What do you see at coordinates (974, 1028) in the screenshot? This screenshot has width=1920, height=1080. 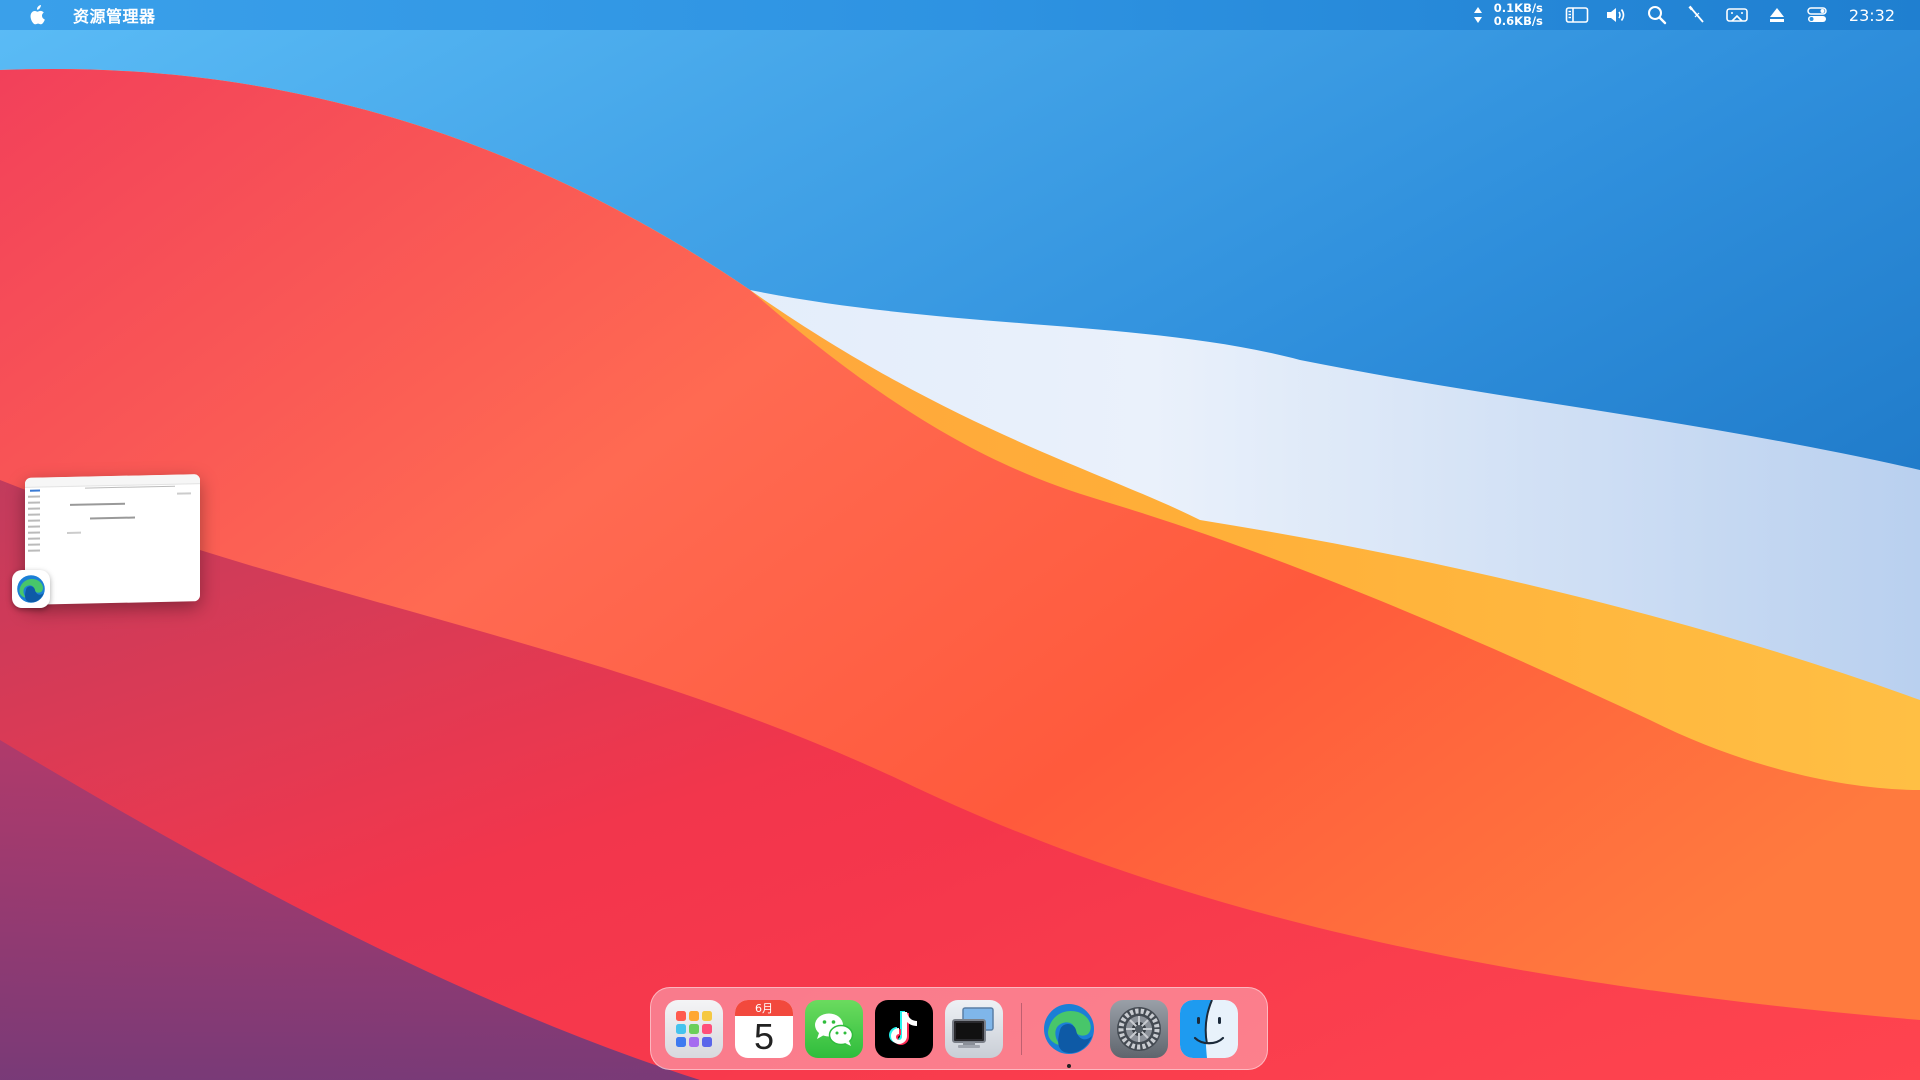 I see `remote-desktop-icon` at bounding box center [974, 1028].